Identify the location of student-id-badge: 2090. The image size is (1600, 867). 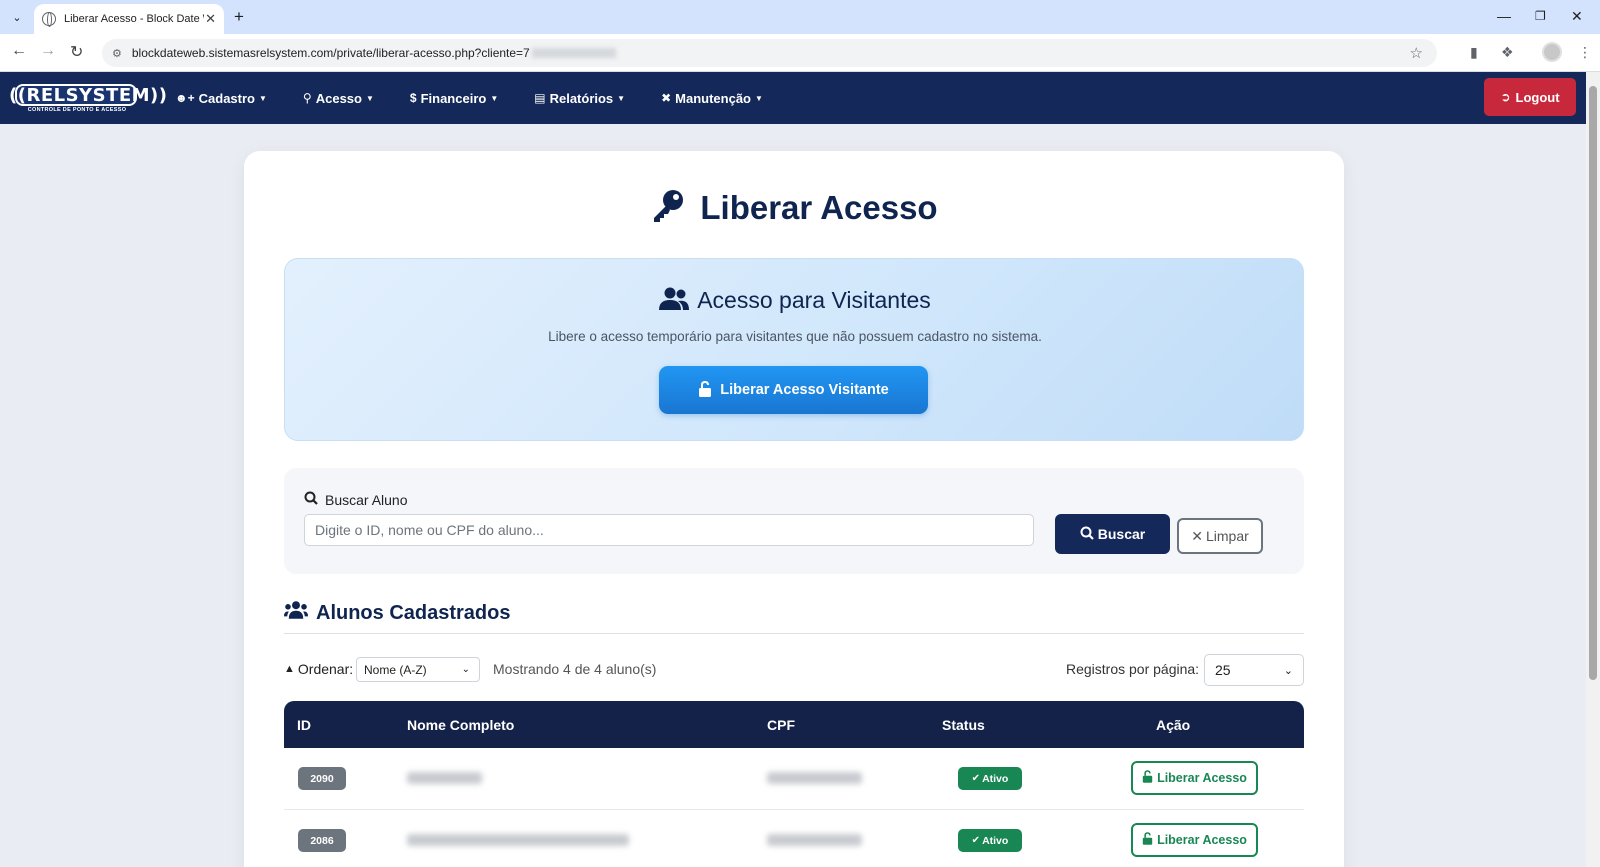
(322, 778).